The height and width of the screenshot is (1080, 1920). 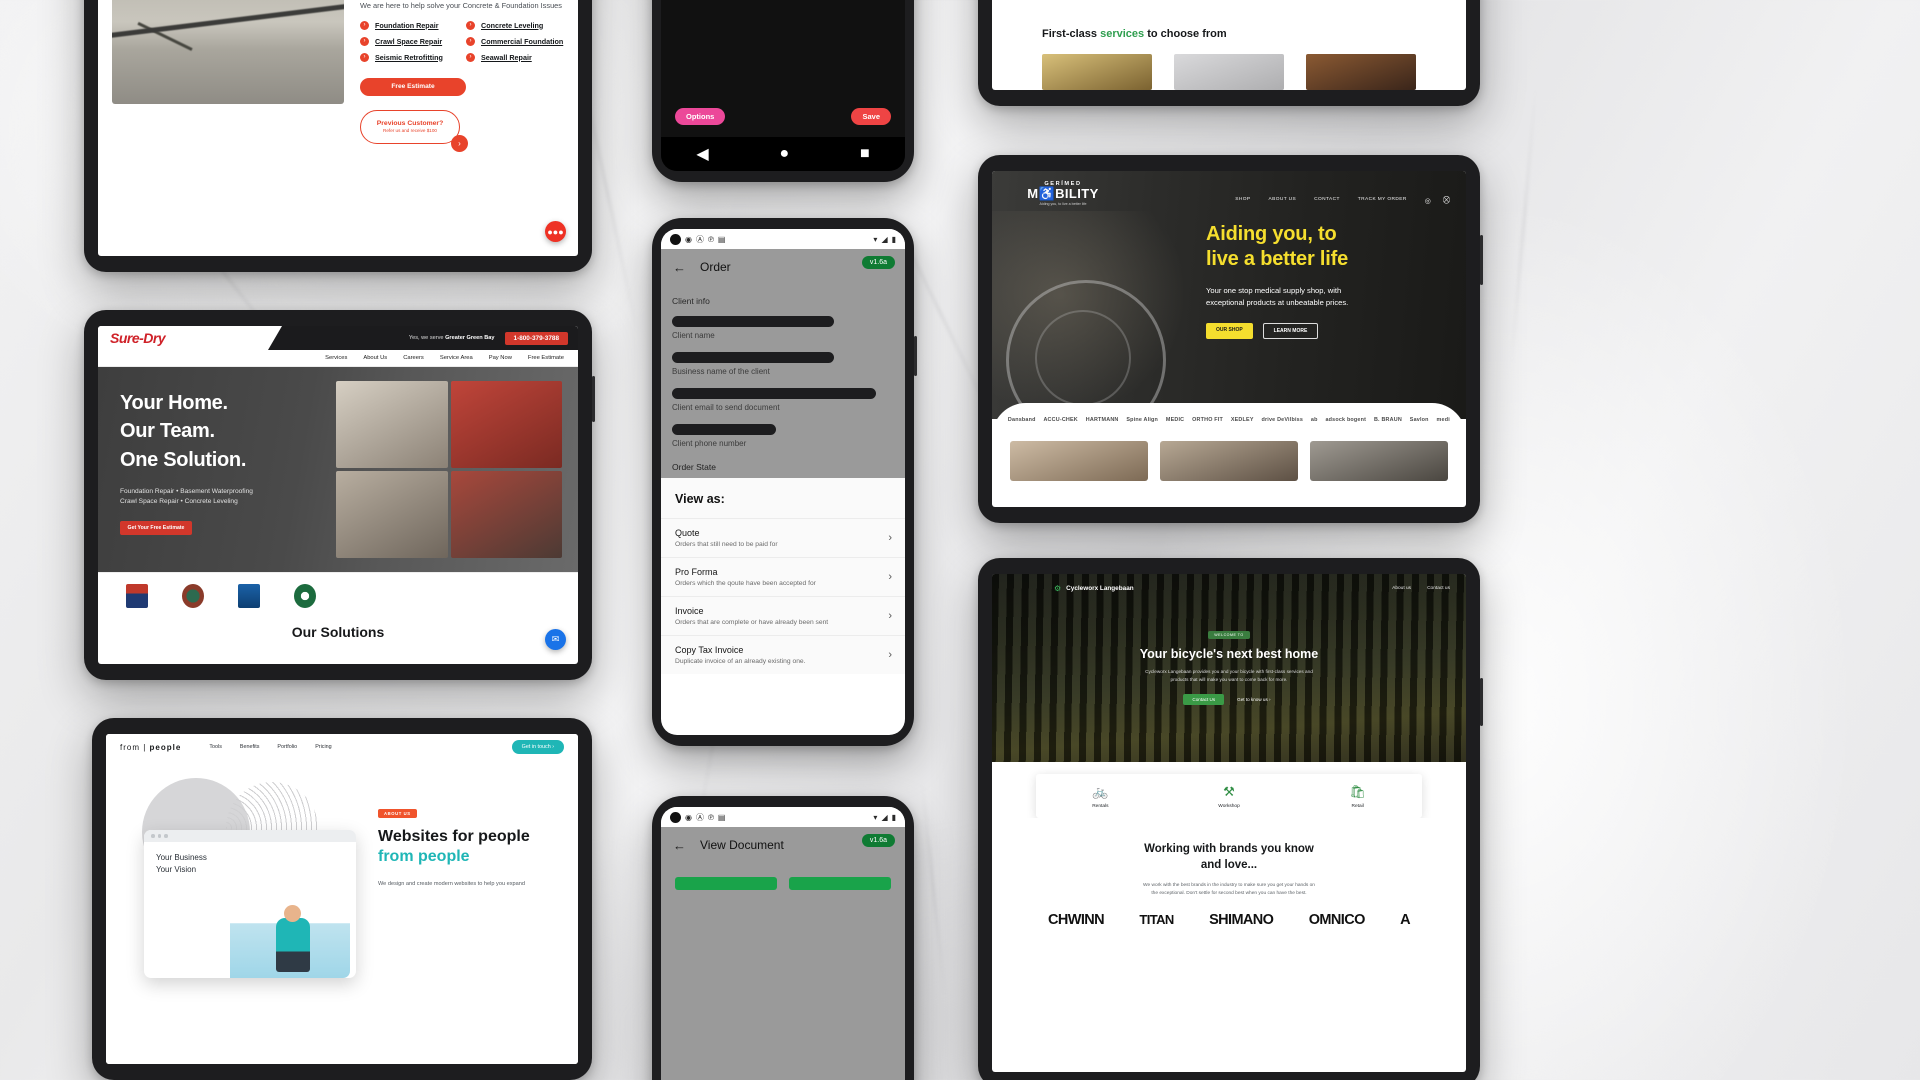 I want to click on feature-workshop: ⚒ Workshop, so click(x=1229, y=796).